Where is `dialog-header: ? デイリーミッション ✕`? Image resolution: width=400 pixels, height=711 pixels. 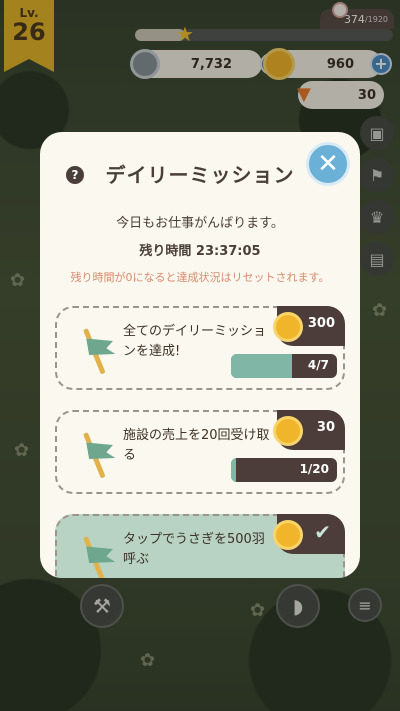
dialog-header: ? デイリーミッション ✕ is located at coordinates (200, 170).